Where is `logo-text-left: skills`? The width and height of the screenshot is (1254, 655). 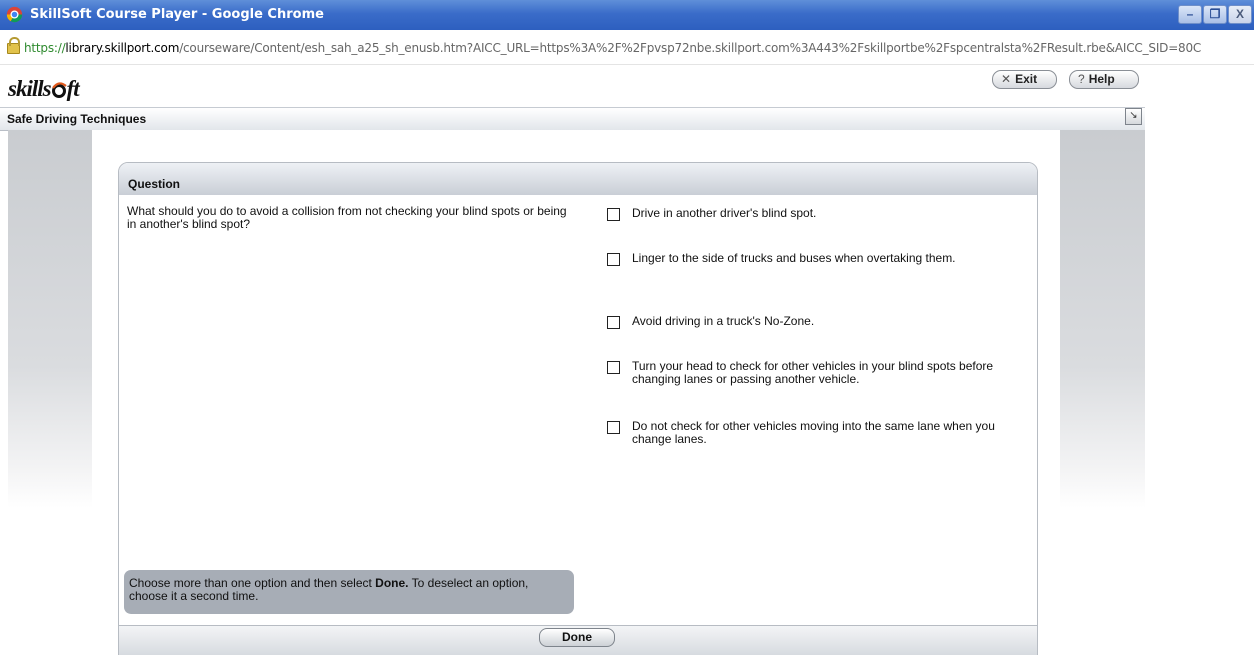
logo-text-left: skills is located at coordinates (30, 88).